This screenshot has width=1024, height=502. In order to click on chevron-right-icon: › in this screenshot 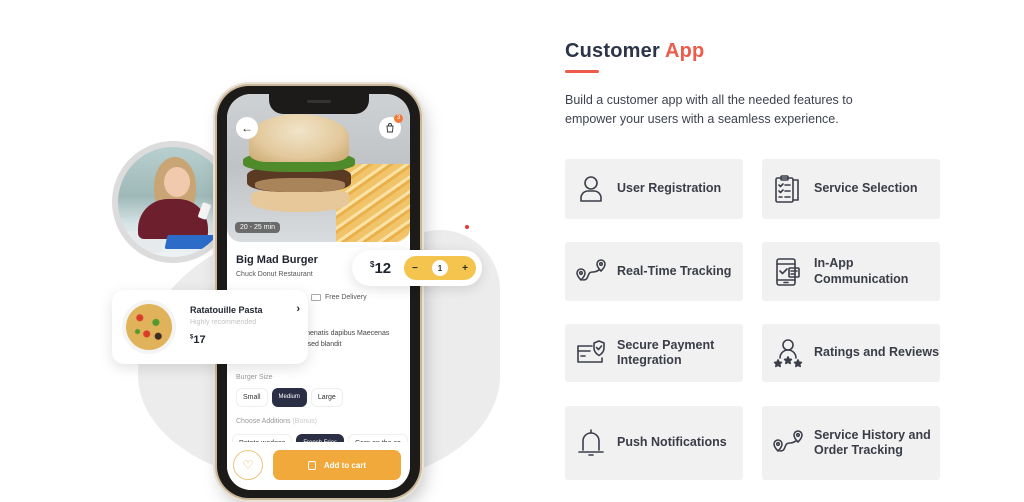, I will do `click(298, 309)`.